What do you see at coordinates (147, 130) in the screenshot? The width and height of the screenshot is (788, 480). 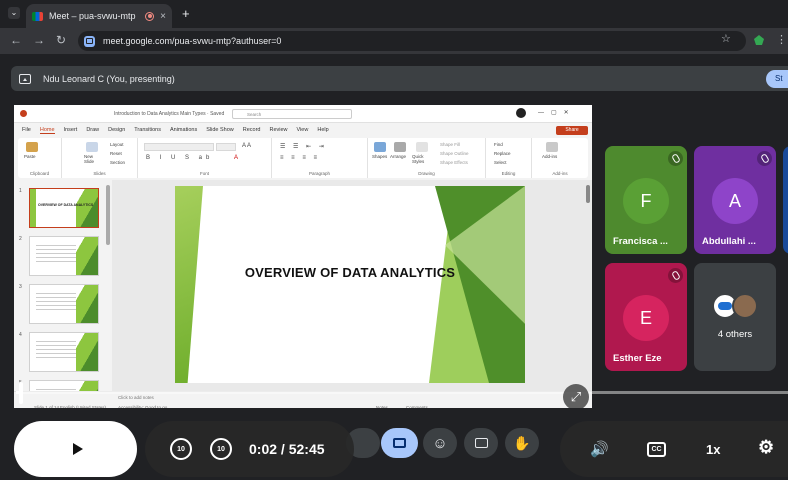 I see `ppt-menu-transitions: Transitions` at bounding box center [147, 130].